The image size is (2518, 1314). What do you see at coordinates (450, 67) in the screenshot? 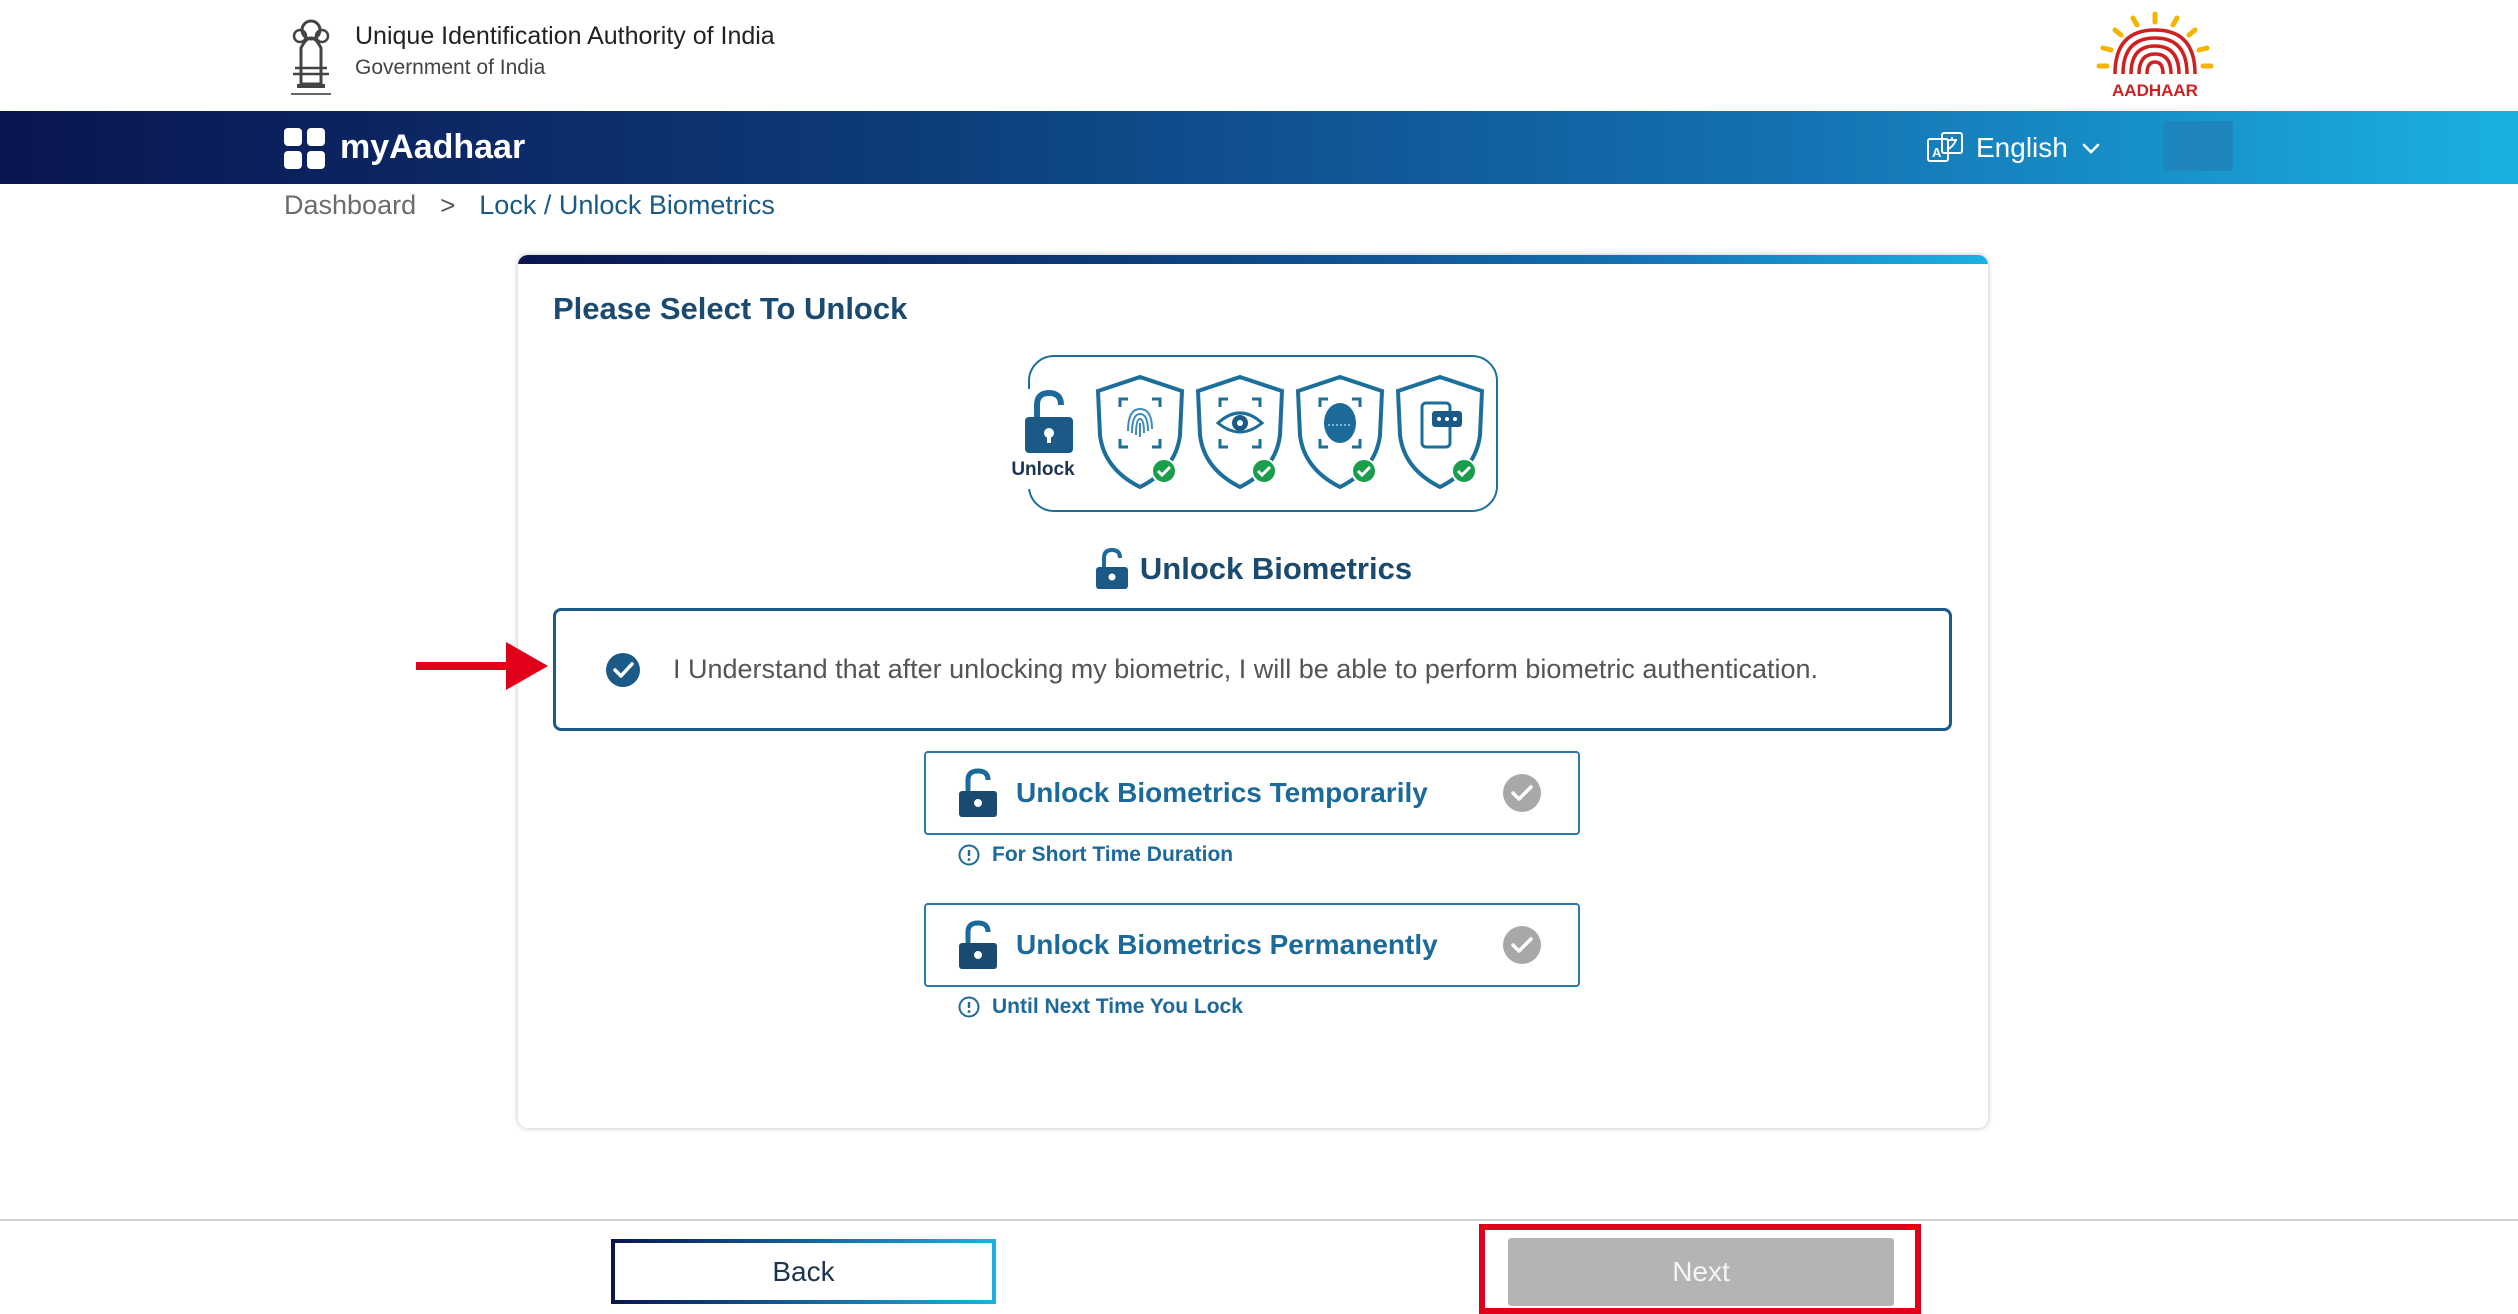
I see `org-subtitle: Government of India` at bounding box center [450, 67].